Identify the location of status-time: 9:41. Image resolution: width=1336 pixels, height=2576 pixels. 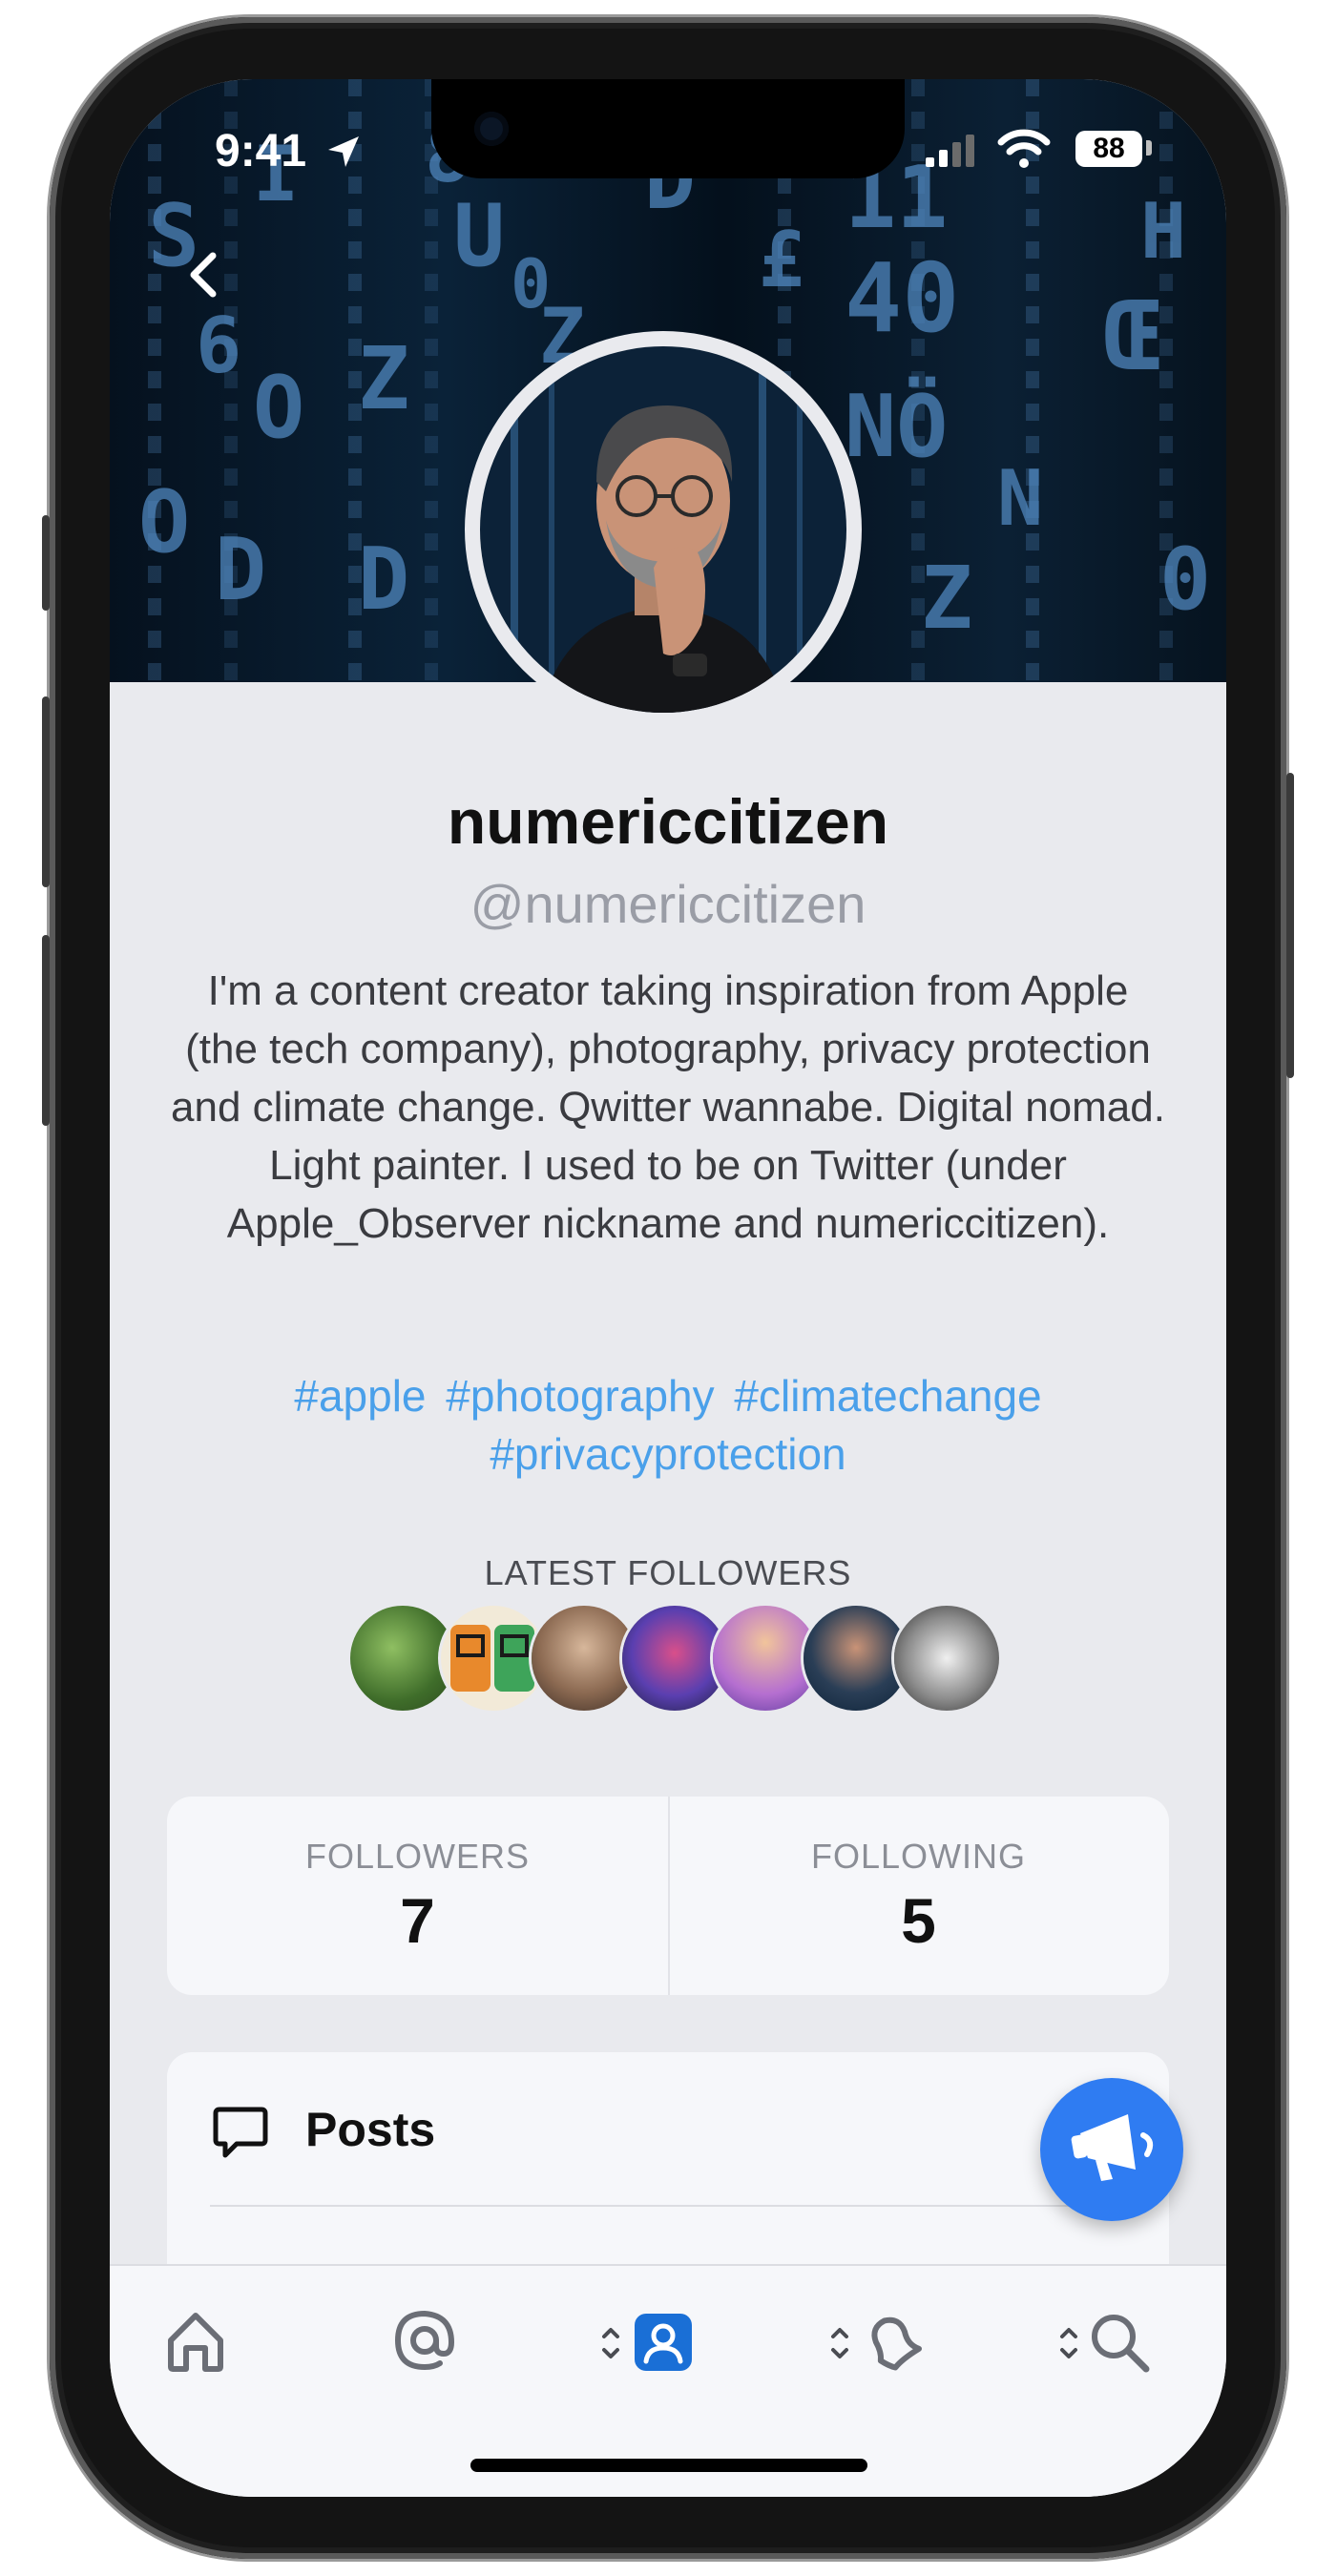
(261, 151).